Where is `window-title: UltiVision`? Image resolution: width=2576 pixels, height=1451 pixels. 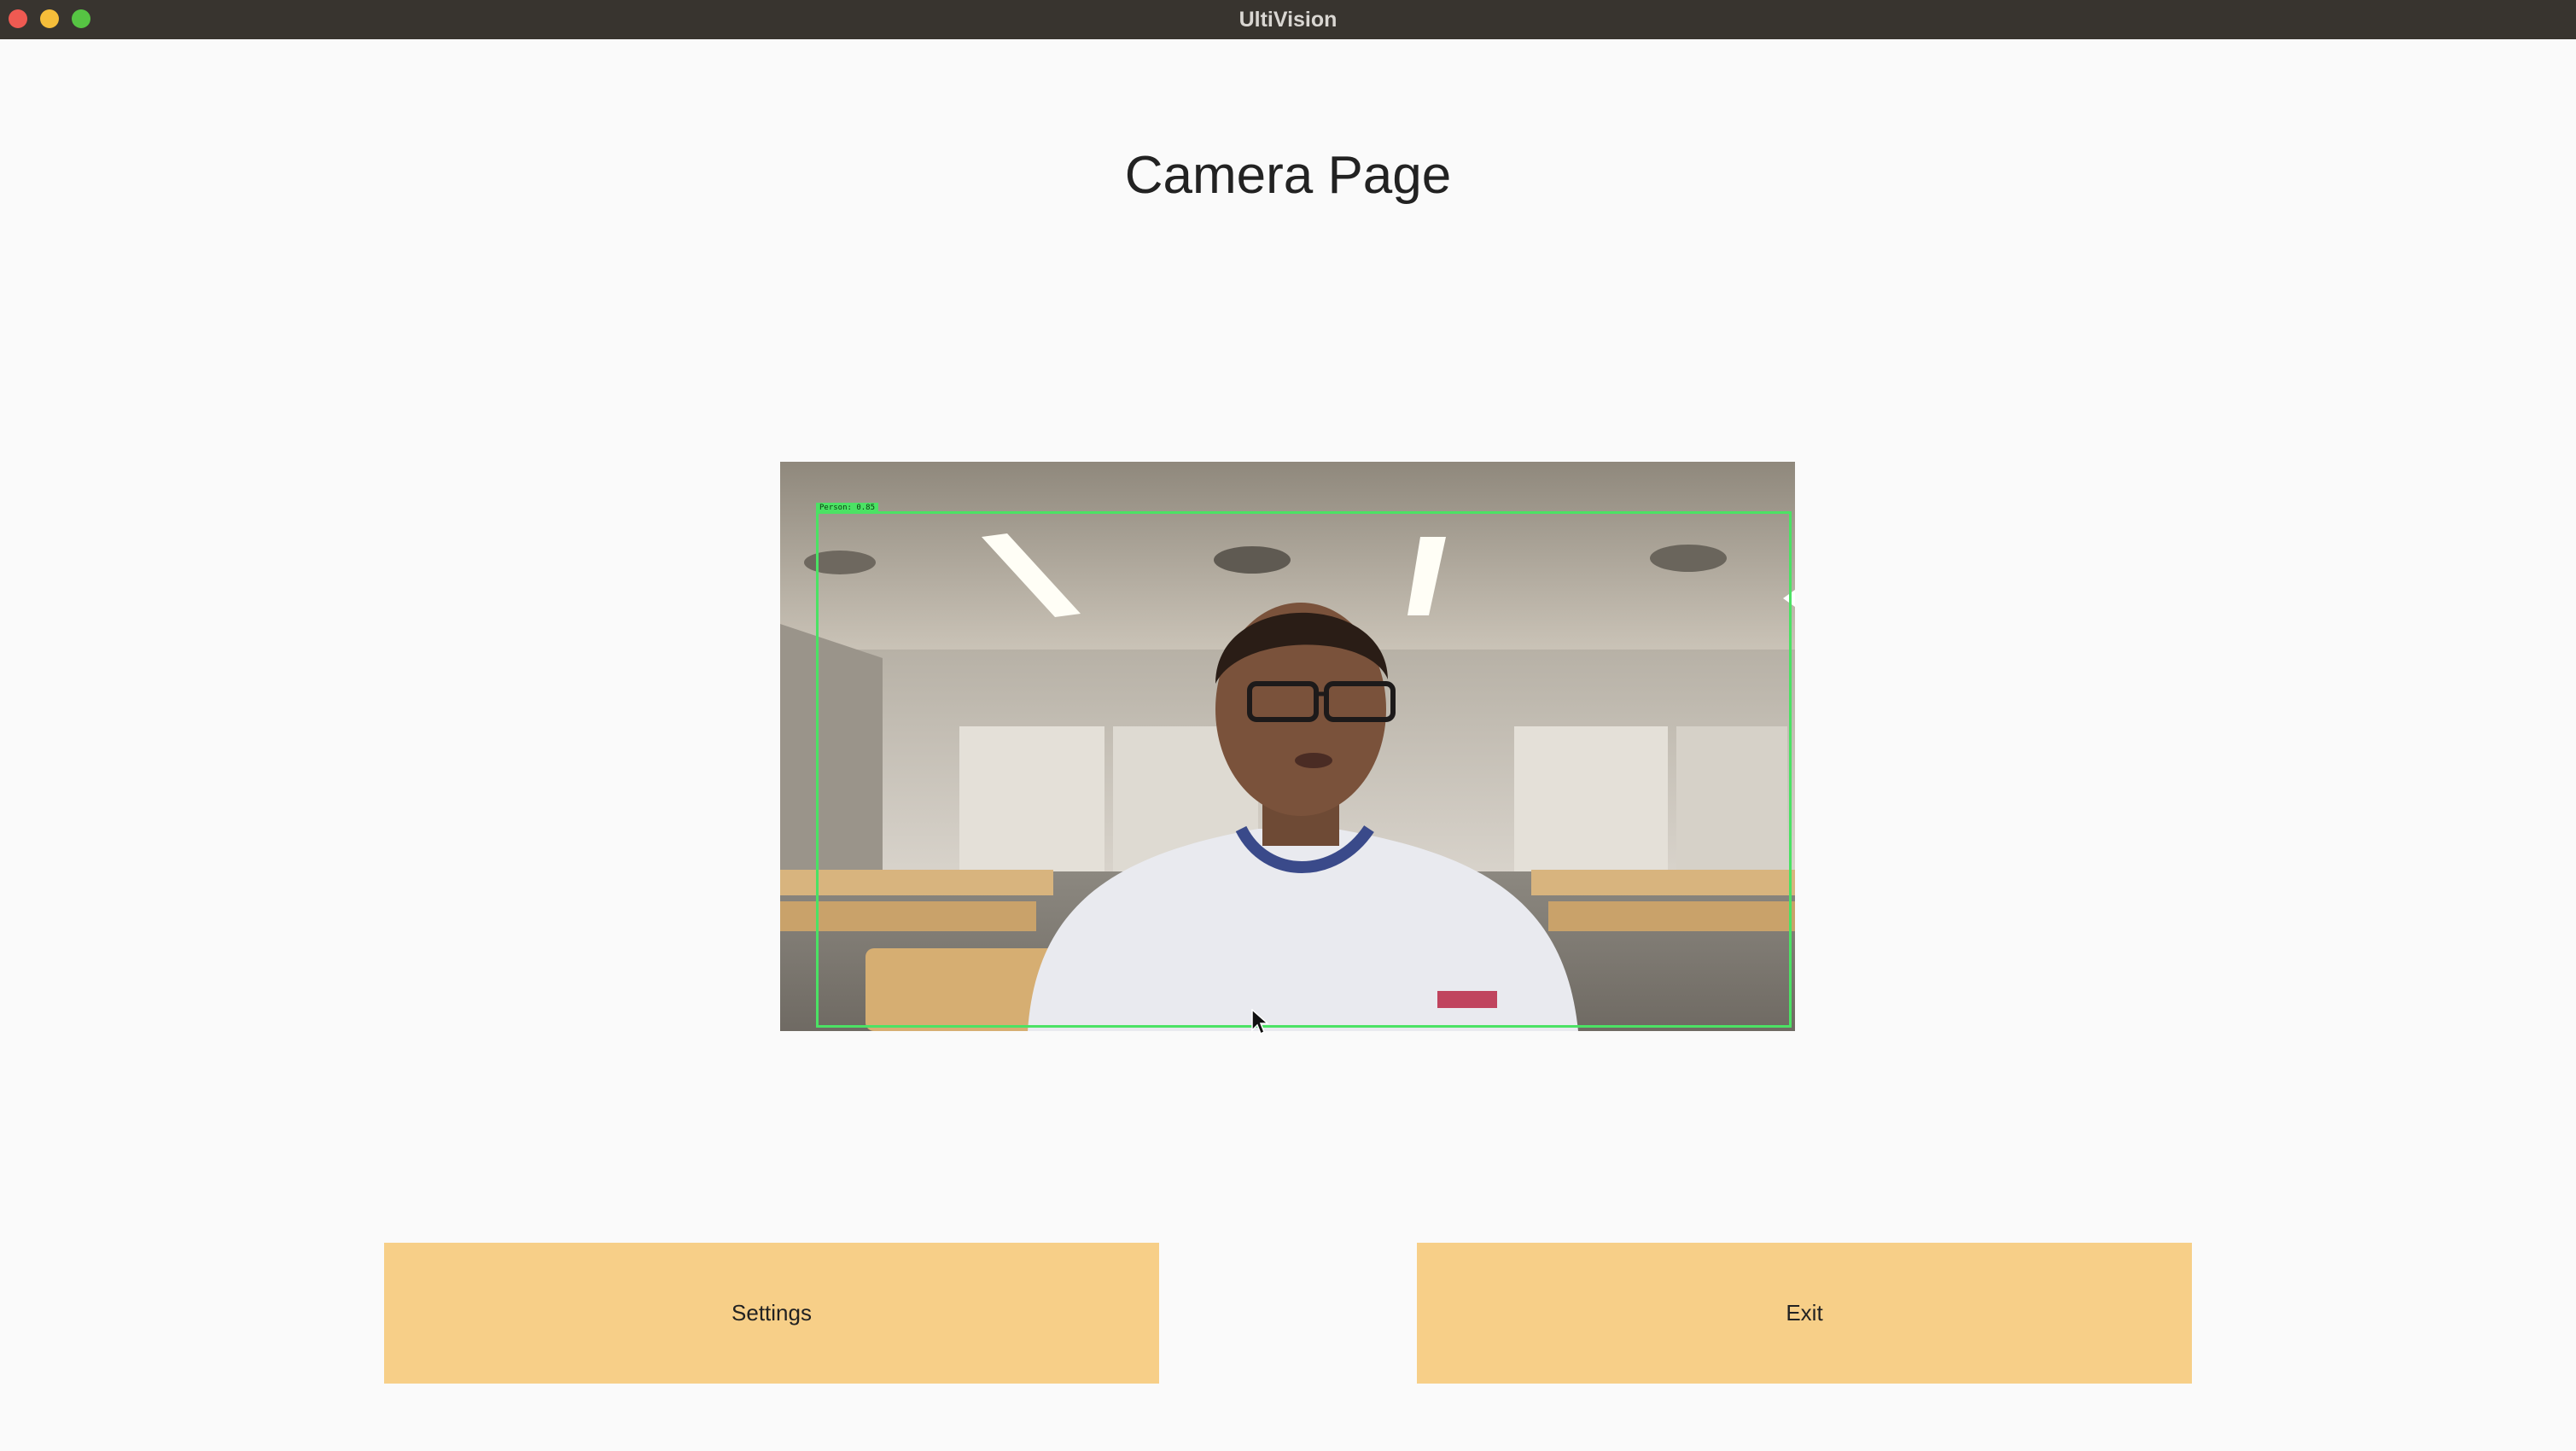 window-title: UltiVision is located at coordinates (1288, 20).